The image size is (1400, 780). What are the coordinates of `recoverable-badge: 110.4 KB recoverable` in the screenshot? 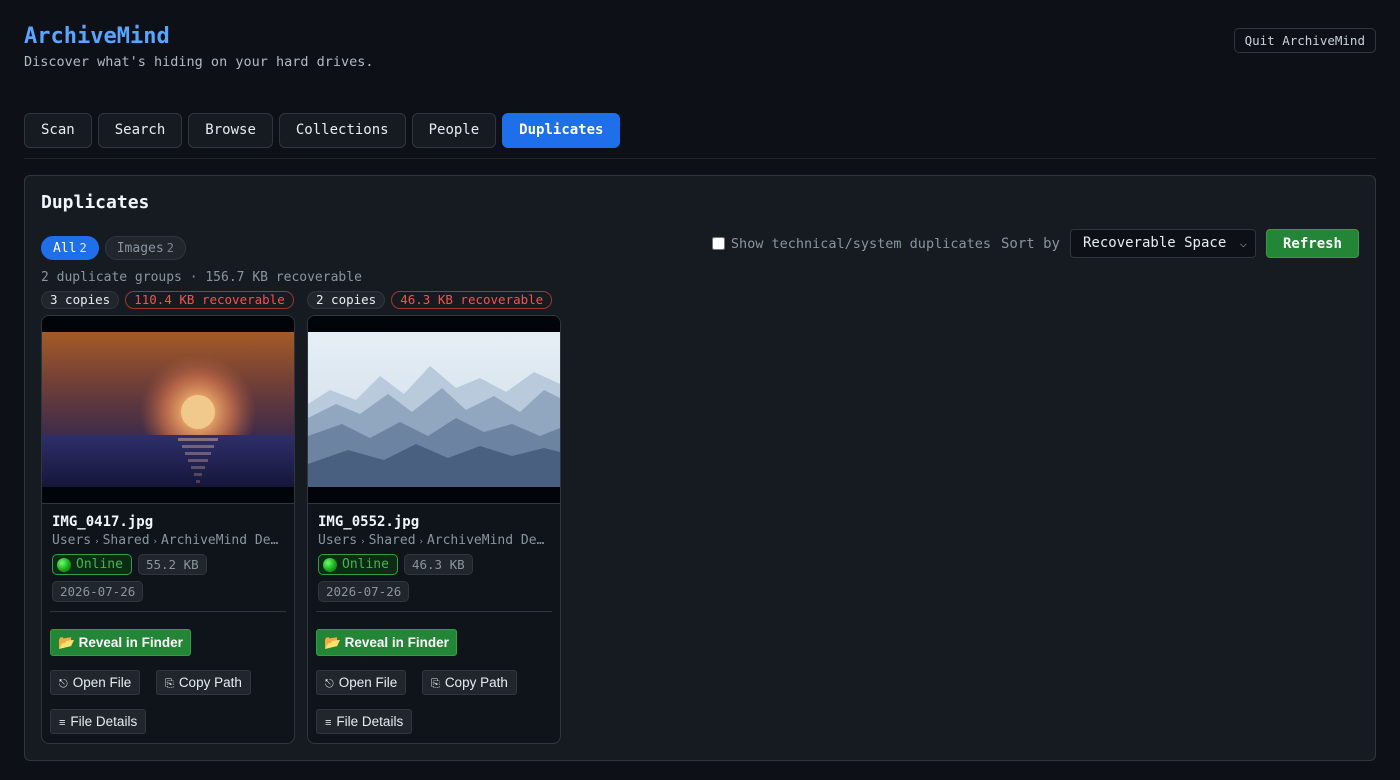 It's located at (209, 300).